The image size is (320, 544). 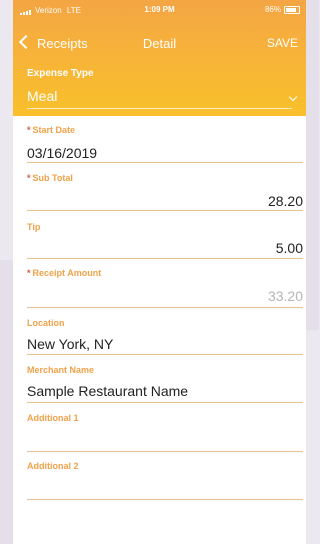 What do you see at coordinates (293, 97) in the screenshot?
I see `chevron-down-icon` at bounding box center [293, 97].